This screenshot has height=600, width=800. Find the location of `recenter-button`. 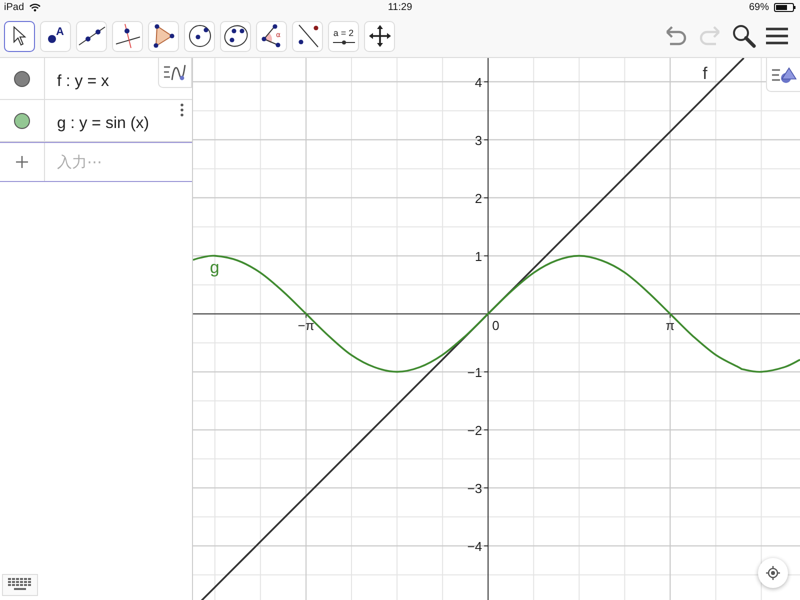

recenter-button is located at coordinates (773, 573).